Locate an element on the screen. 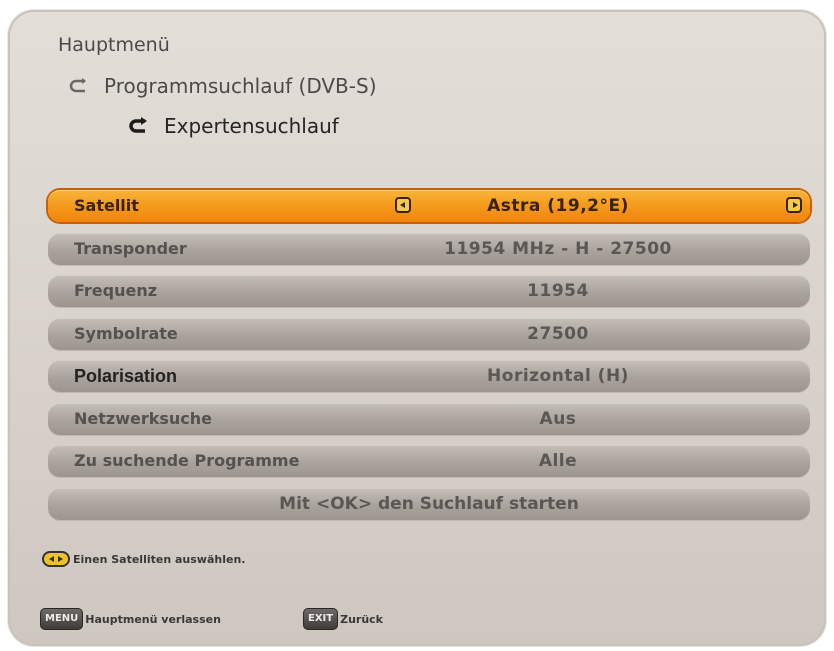 The height and width of the screenshot is (651, 834). footer-exit: EXIT Zurück is located at coordinates (343, 619).